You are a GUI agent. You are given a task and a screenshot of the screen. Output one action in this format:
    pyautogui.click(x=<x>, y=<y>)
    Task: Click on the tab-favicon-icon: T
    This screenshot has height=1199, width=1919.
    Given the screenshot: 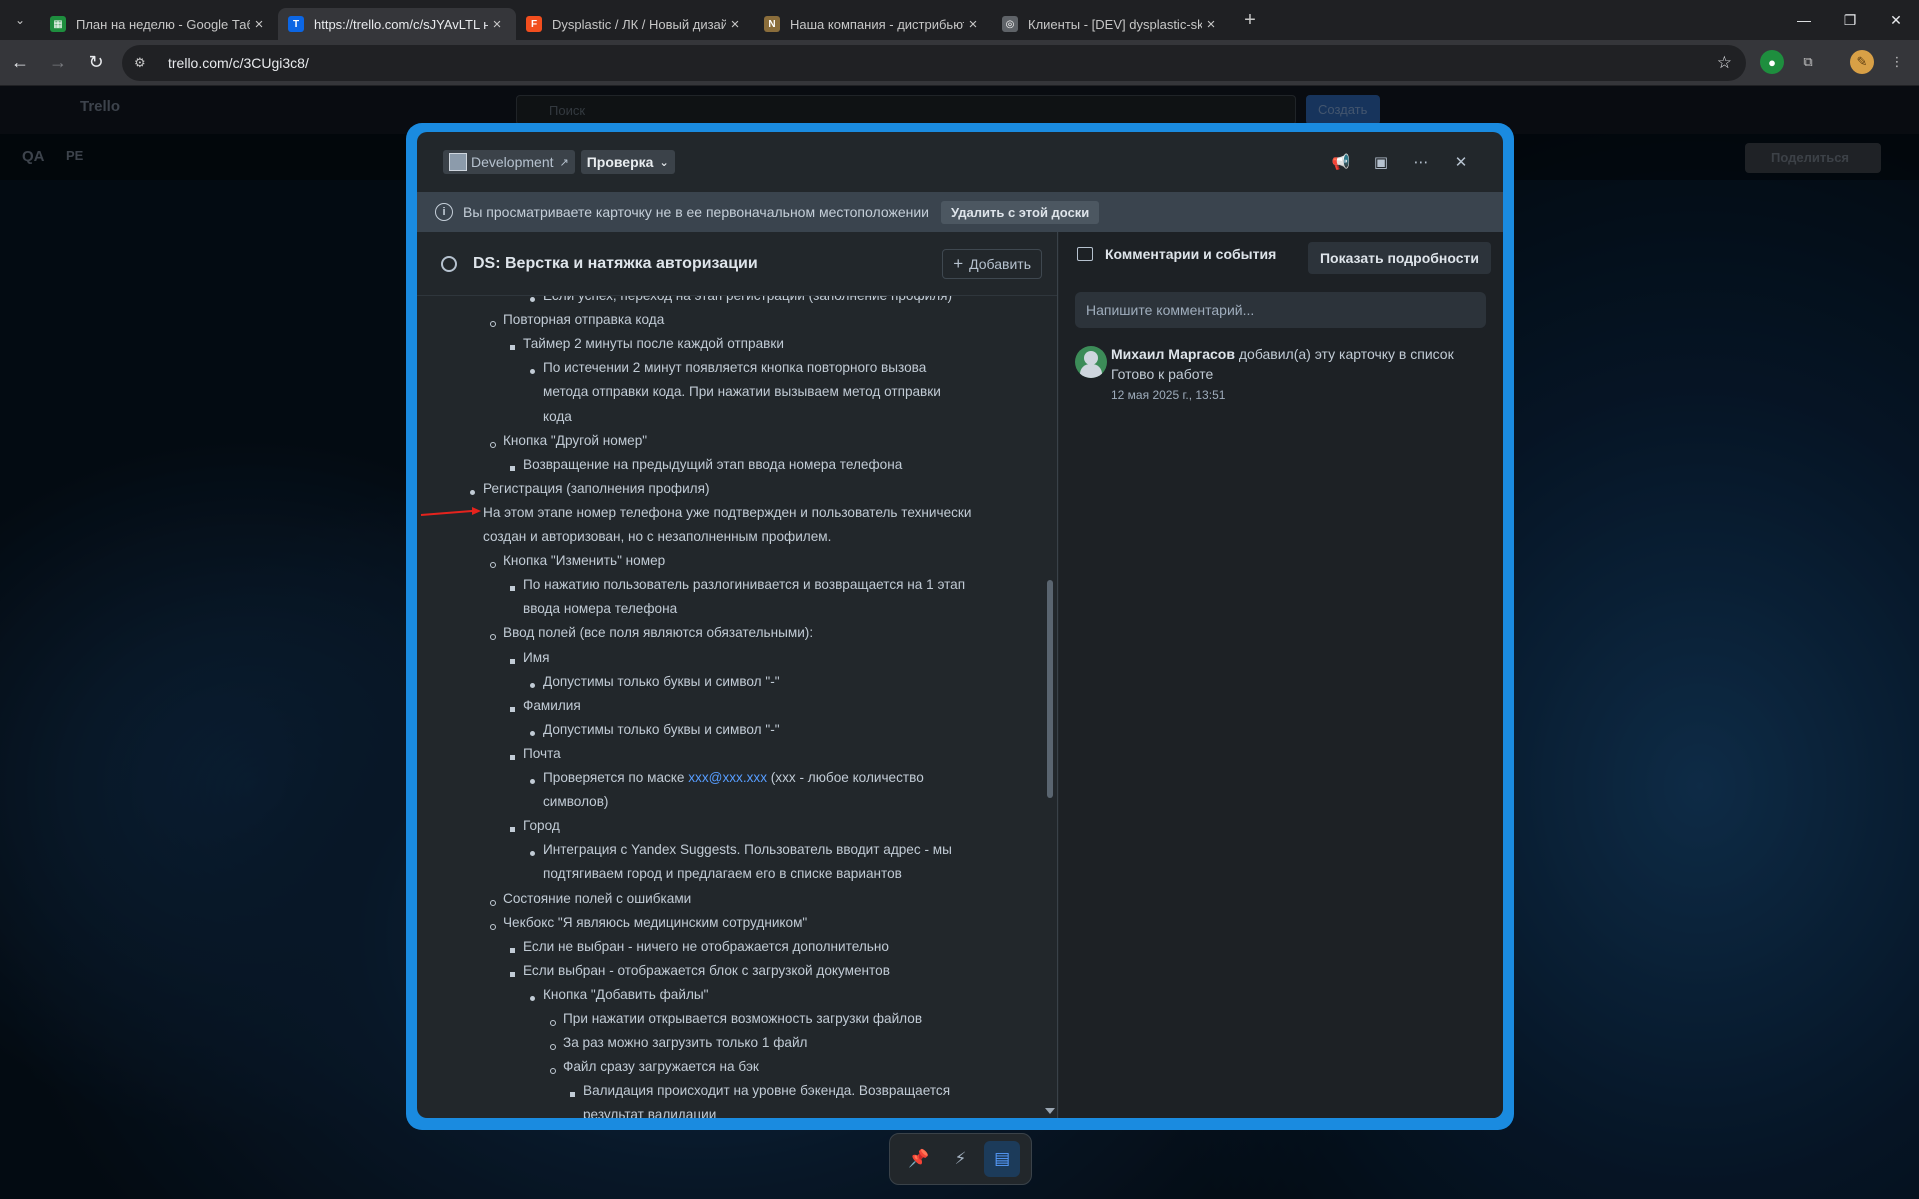 What is the action you would take?
    pyautogui.click(x=296, y=24)
    